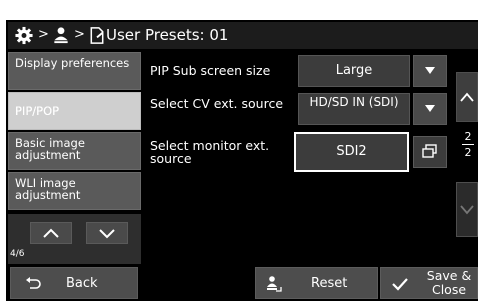 This screenshot has height=305, width=490. Describe the element at coordinates (97, 35) in the screenshot. I see `document-icon` at that location.